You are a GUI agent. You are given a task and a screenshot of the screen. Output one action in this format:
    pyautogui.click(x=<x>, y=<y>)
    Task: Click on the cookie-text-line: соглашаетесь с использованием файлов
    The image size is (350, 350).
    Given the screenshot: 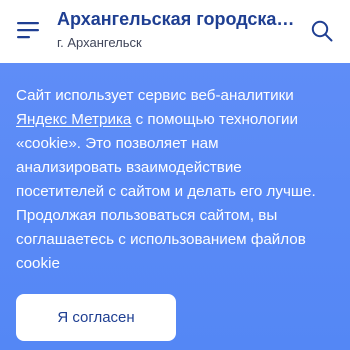 What is the action you would take?
    pyautogui.click(x=161, y=239)
    